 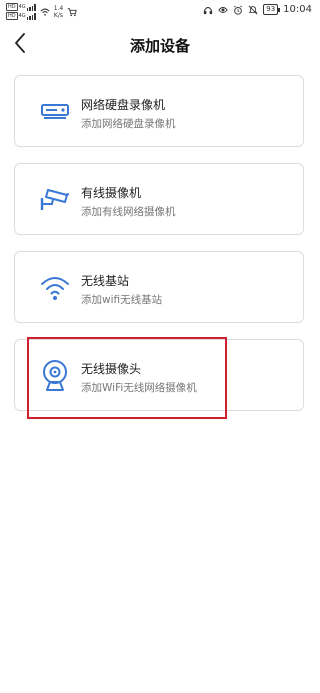 I want to click on device-title: 无线摄像头, so click(x=111, y=369).